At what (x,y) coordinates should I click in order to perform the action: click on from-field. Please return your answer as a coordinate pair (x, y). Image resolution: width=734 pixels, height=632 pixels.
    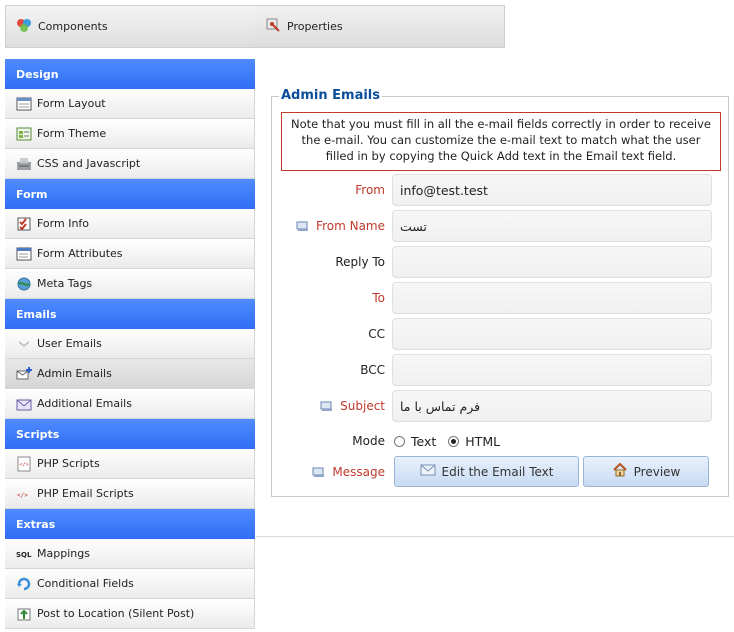
    Looking at the image, I should click on (552, 190).